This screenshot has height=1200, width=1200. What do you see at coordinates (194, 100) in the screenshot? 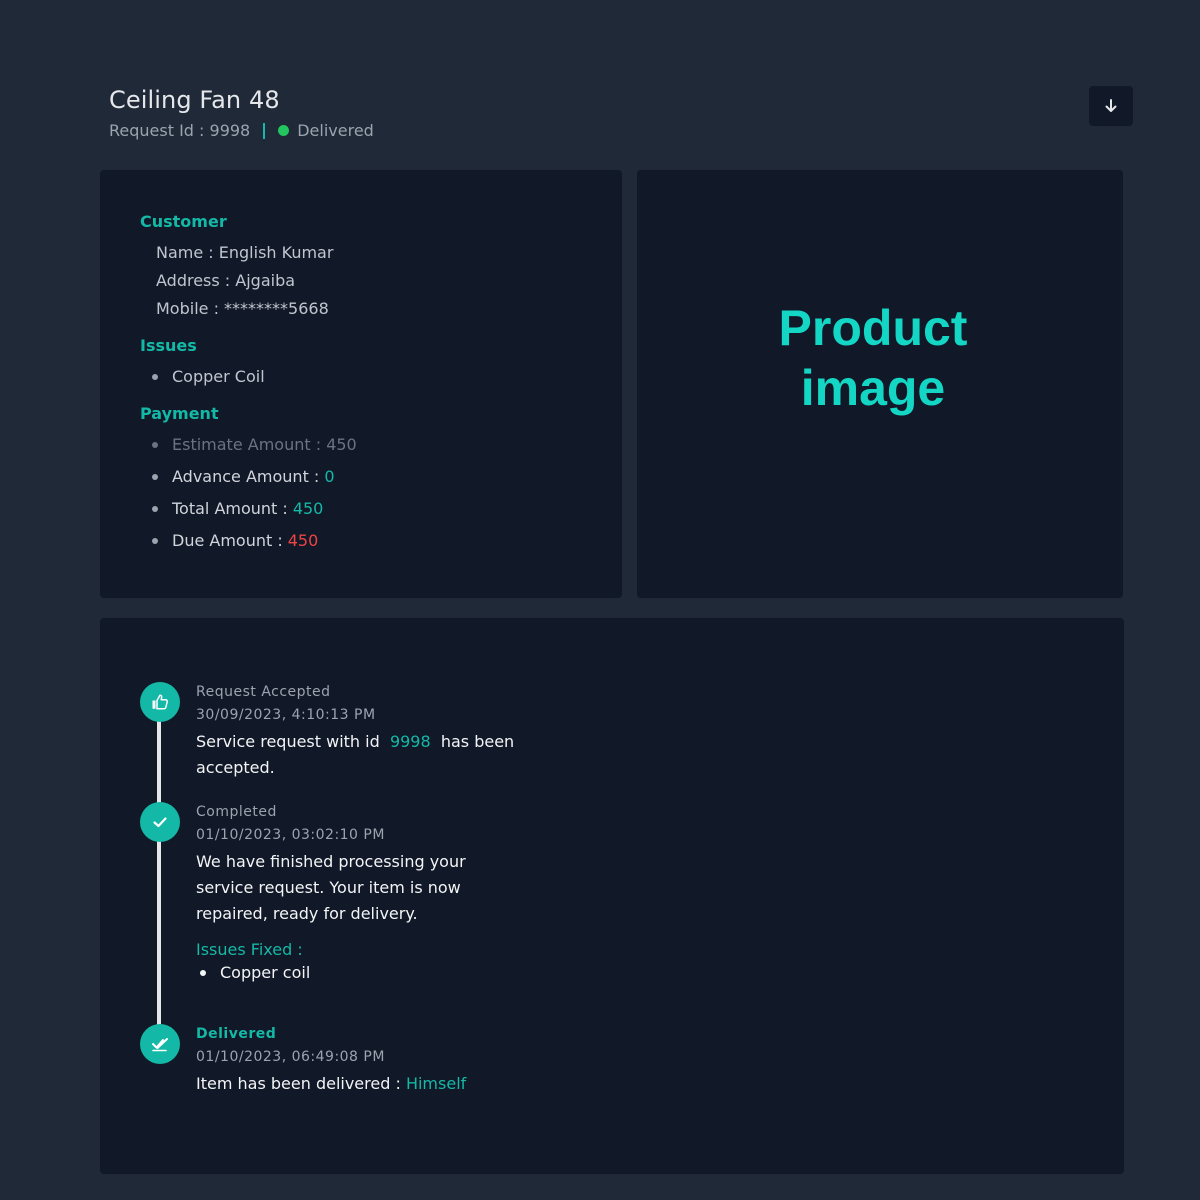
I see `page-title: Ceiling Fan 48` at bounding box center [194, 100].